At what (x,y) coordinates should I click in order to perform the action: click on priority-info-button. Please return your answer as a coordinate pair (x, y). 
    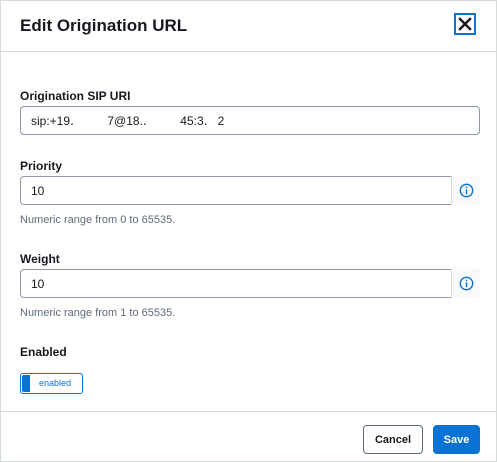
    Looking at the image, I should click on (465, 190).